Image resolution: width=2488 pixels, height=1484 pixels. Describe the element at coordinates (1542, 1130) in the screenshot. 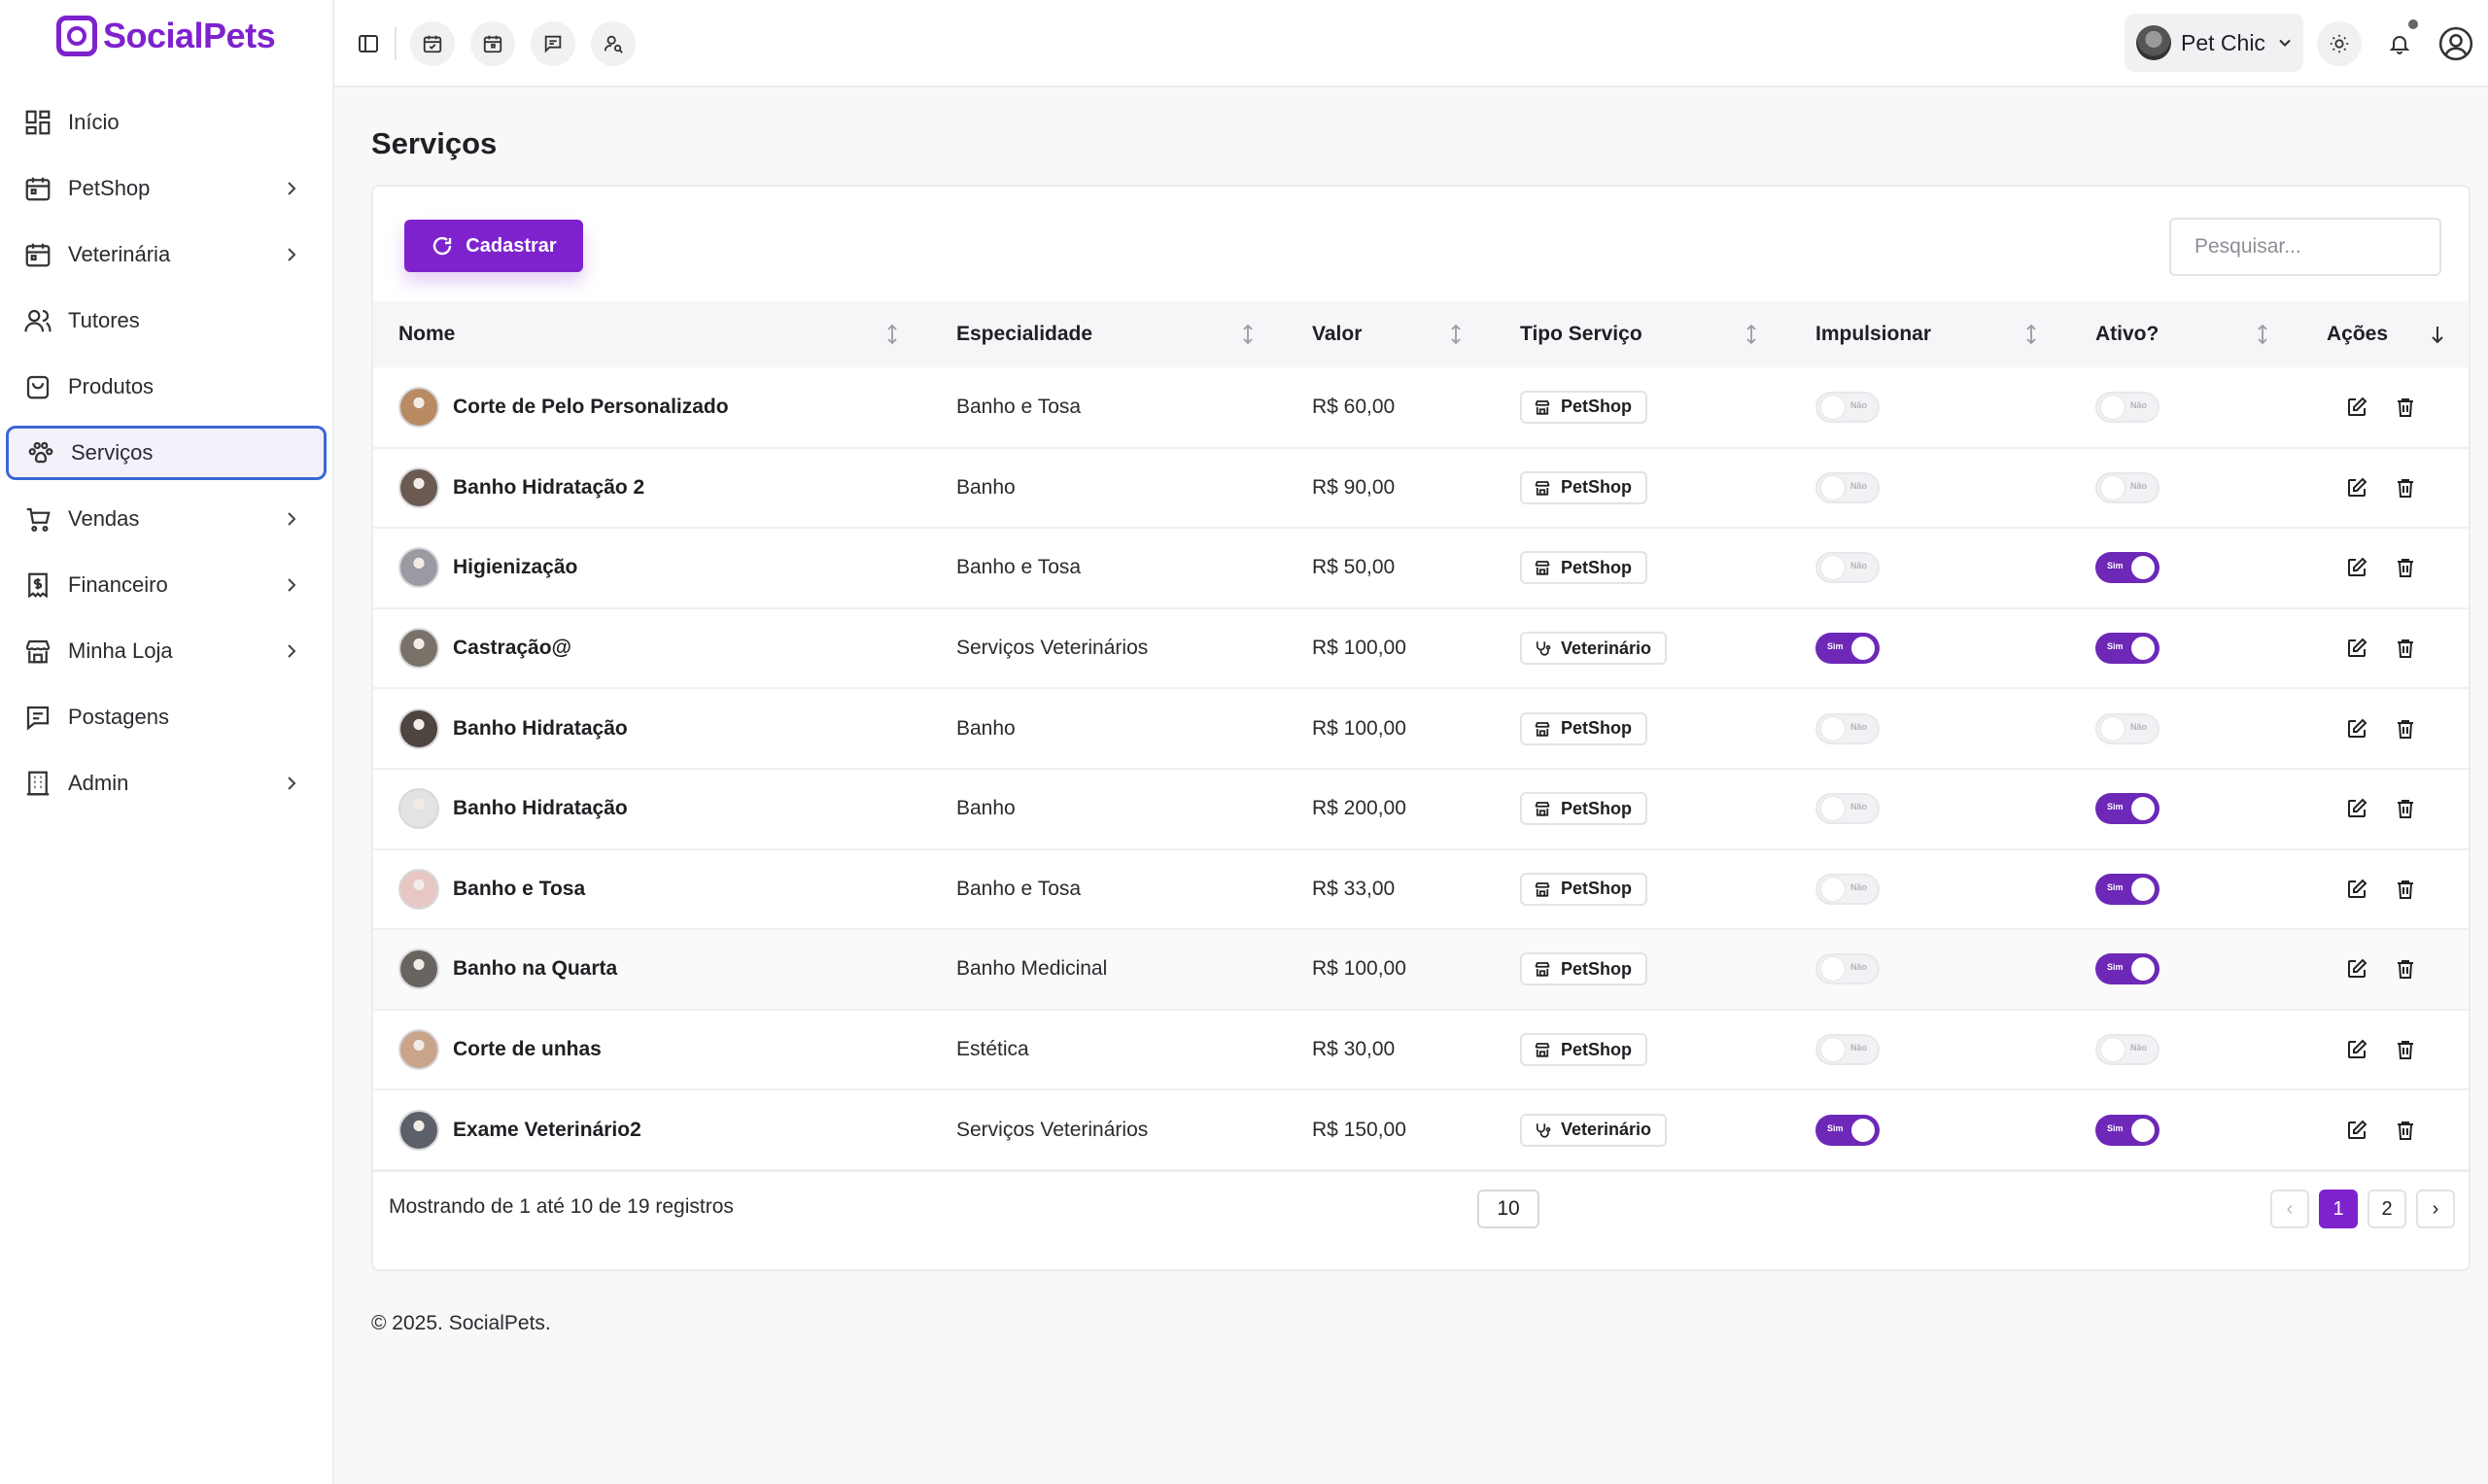

I see `stethoscope-icon` at that location.